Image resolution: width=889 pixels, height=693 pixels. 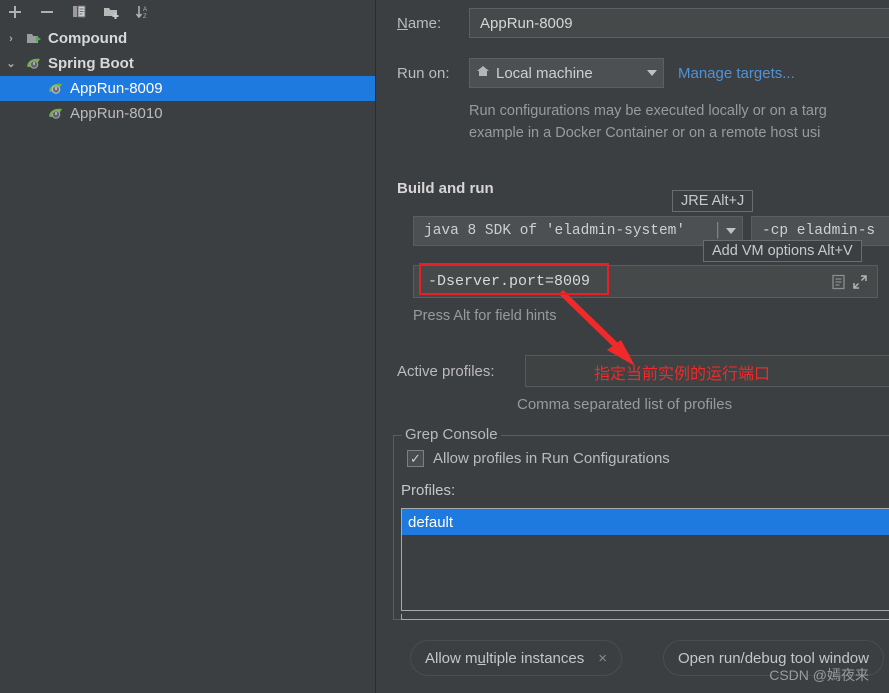 What do you see at coordinates (11, 39) in the screenshot?
I see `chevron-right-icon: ›` at bounding box center [11, 39].